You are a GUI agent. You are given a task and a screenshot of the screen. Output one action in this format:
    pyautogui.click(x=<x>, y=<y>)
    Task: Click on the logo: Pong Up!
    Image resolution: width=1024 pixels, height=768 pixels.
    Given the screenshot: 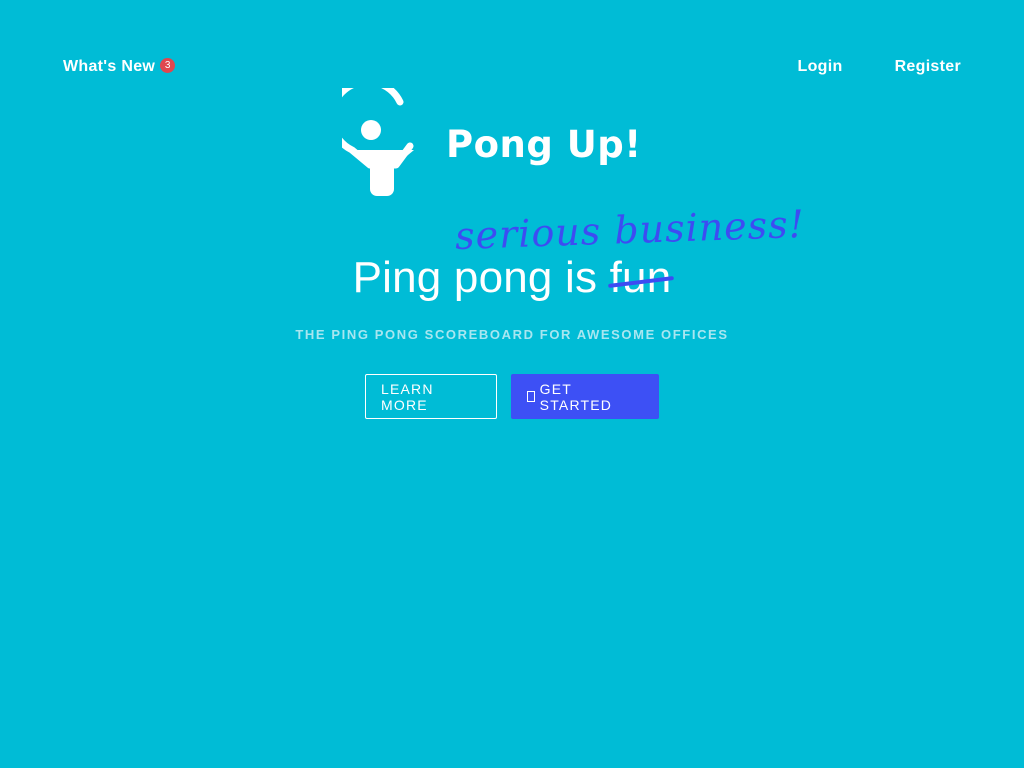 What is the action you would take?
    pyautogui.click(x=492, y=143)
    